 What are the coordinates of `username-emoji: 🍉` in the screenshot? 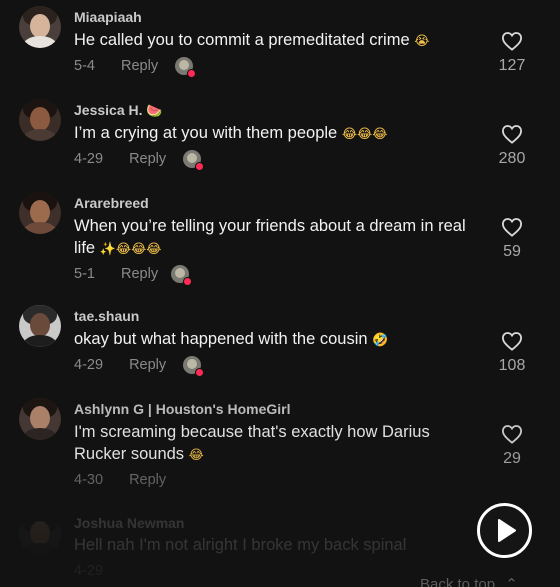 It's located at (154, 111).